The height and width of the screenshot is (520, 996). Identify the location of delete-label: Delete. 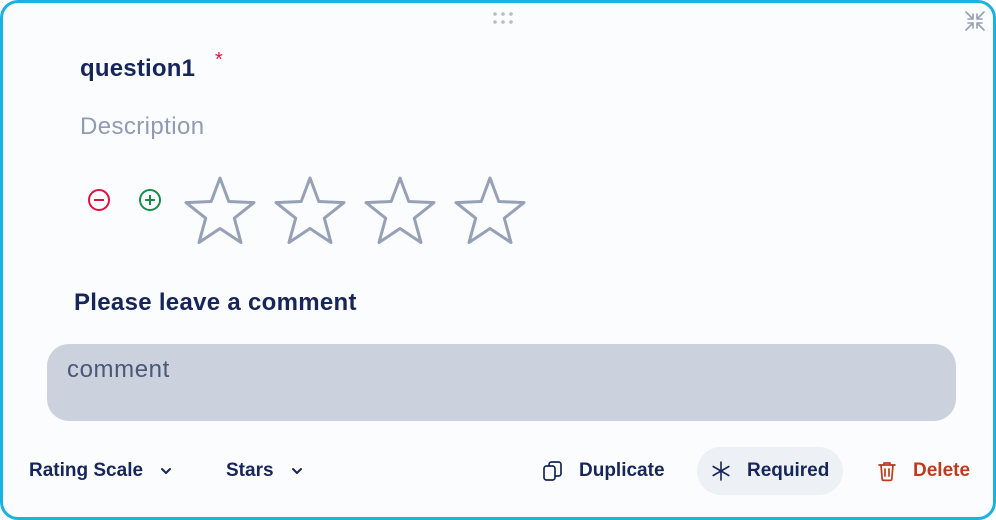
(942, 470).